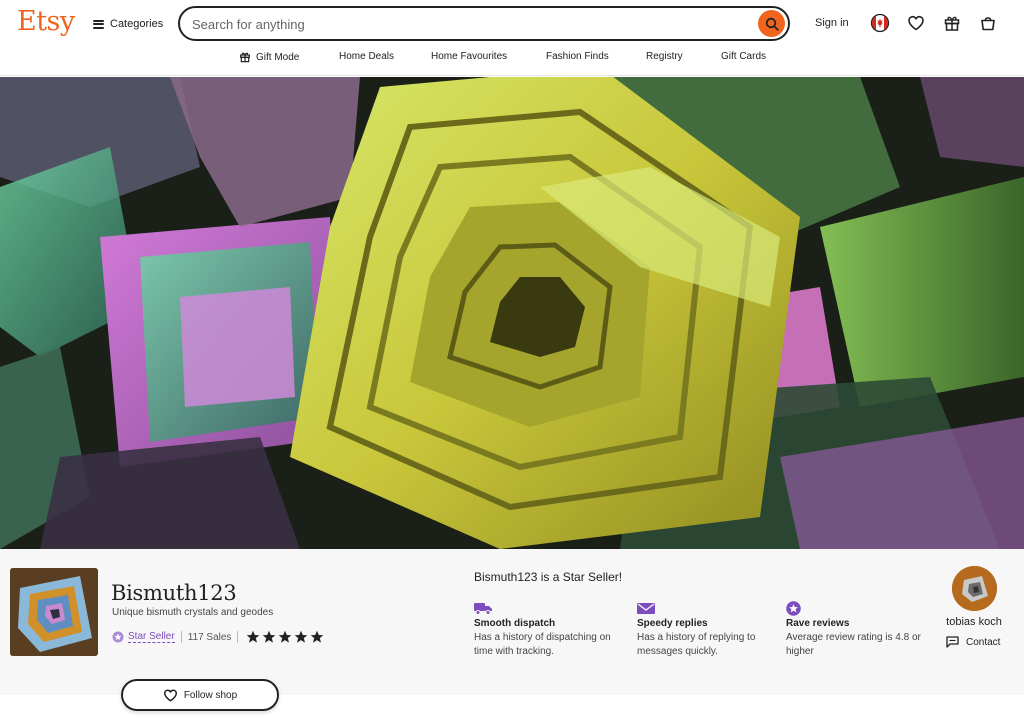 Image resolution: width=1024 pixels, height=720 pixels. I want to click on gift-button, so click(952, 23).